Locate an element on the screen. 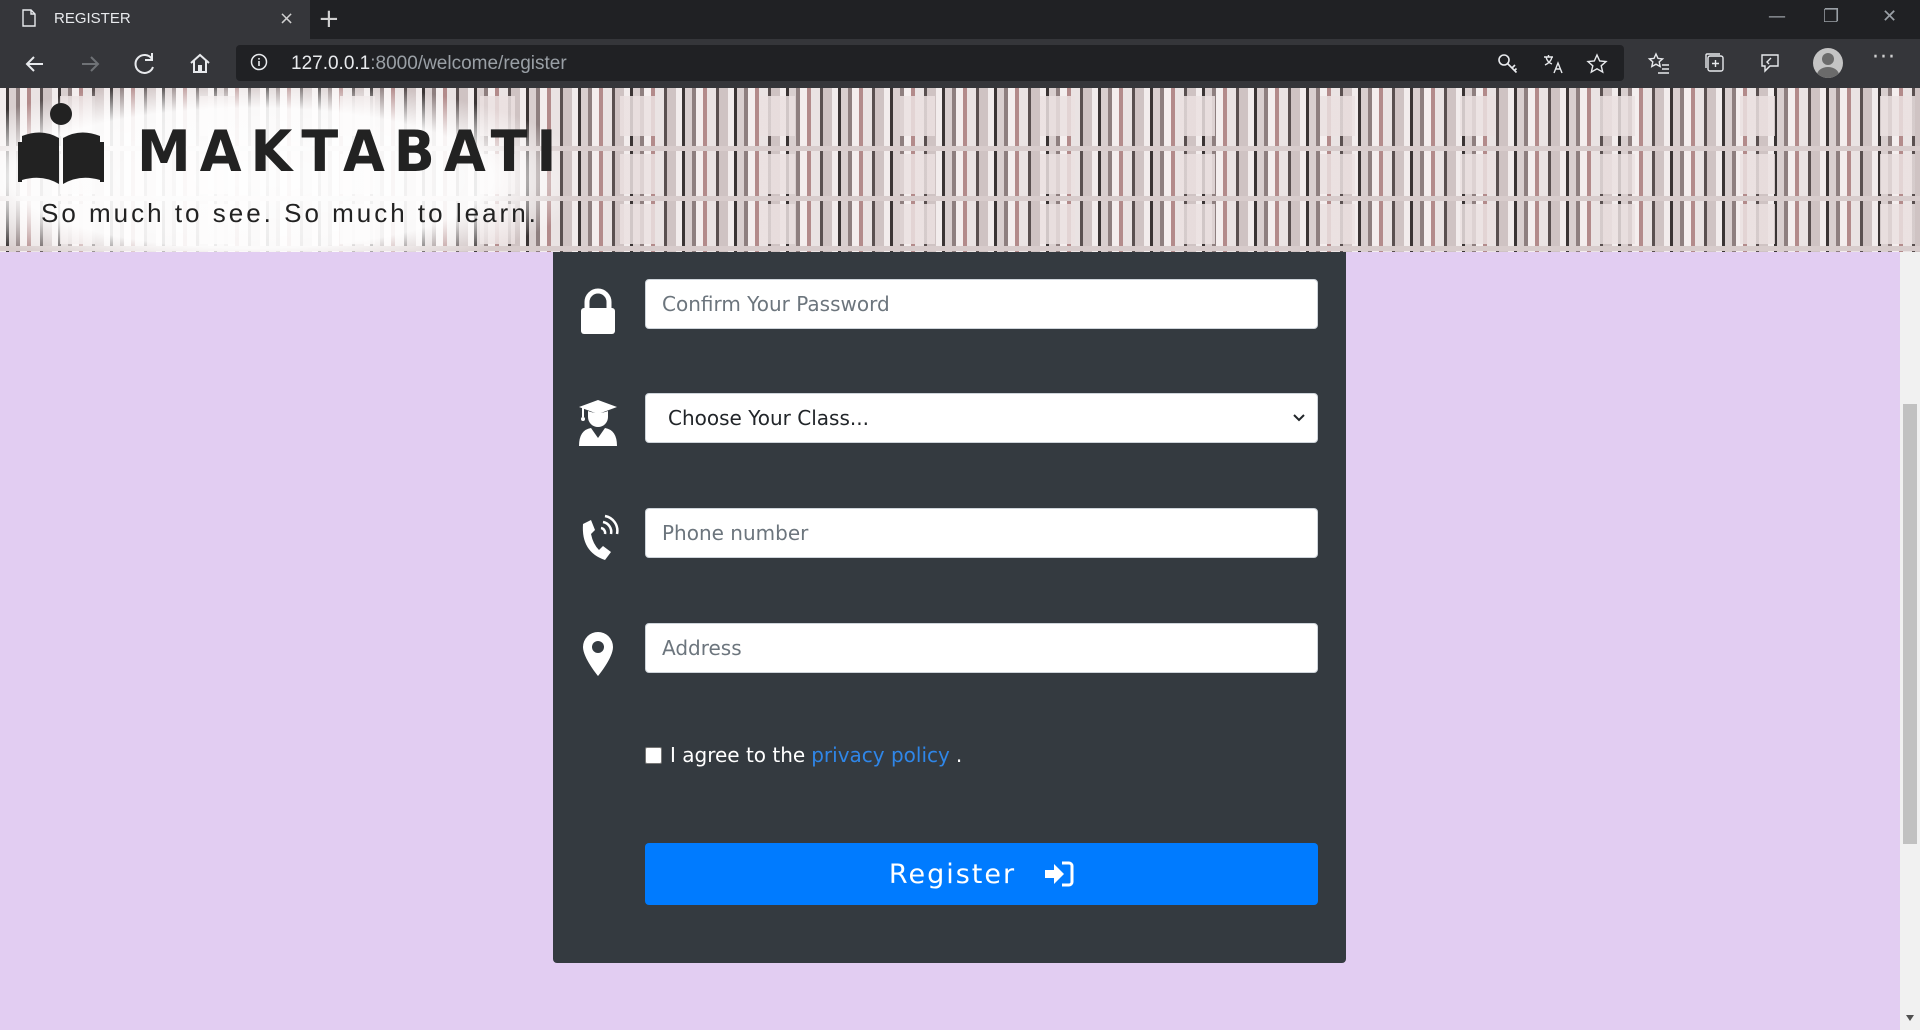  url-text: 127.0.0.1:8000/welcome/register is located at coordinates (429, 64).